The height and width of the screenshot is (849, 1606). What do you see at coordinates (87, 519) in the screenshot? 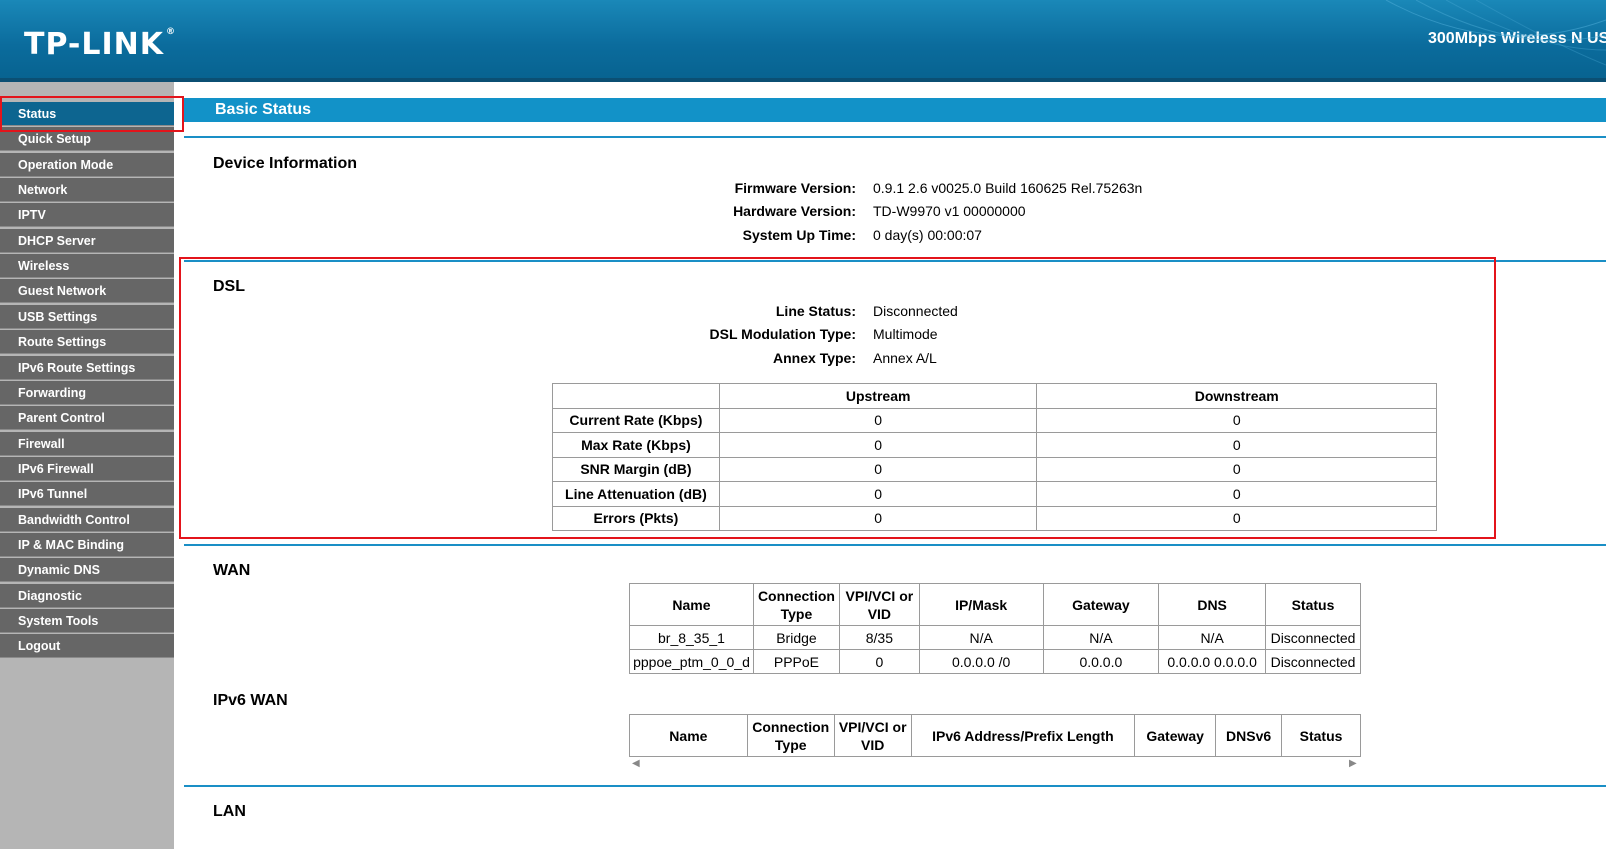
I see `sidebar-item-bandwidth-control: Bandwidth Control` at bounding box center [87, 519].